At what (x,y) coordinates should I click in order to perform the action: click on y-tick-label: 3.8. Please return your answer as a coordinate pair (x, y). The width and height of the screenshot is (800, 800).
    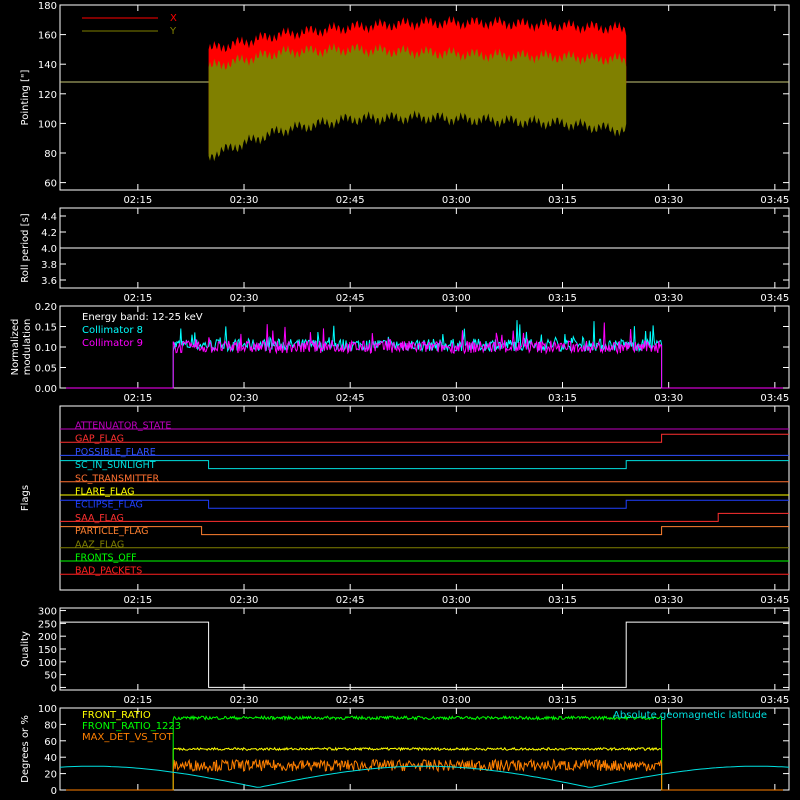
    Looking at the image, I should click on (49, 265).